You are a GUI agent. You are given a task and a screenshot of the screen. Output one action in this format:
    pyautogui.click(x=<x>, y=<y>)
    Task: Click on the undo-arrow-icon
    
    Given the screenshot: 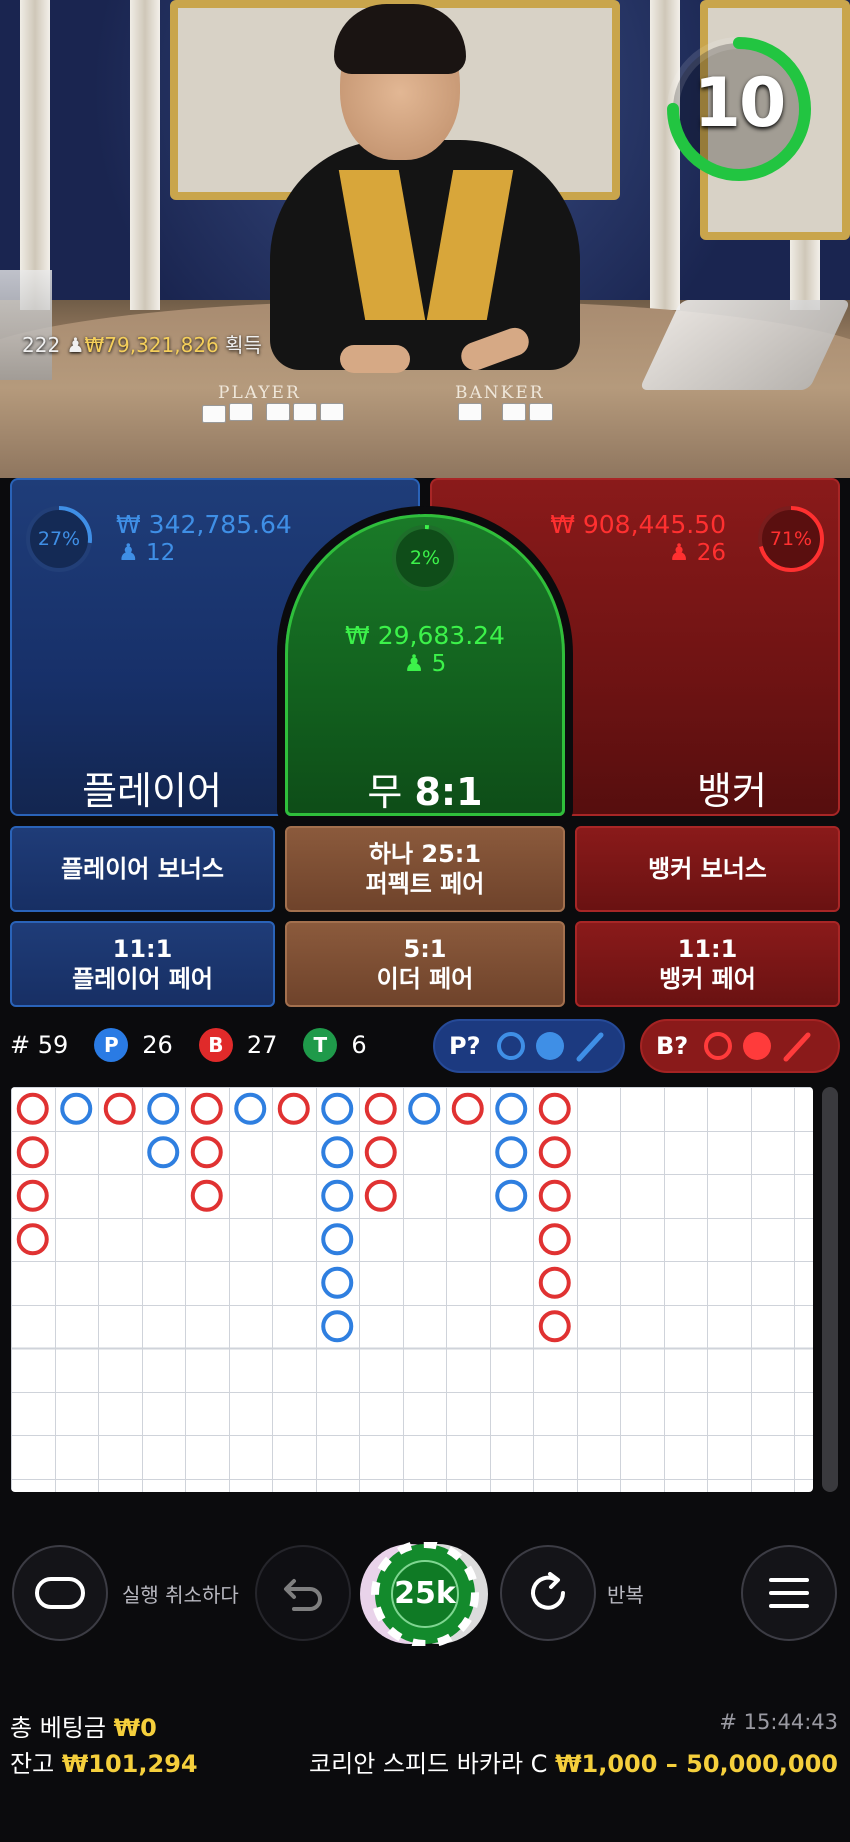 What is the action you would take?
    pyautogui.click(x=303, y=1595)
    